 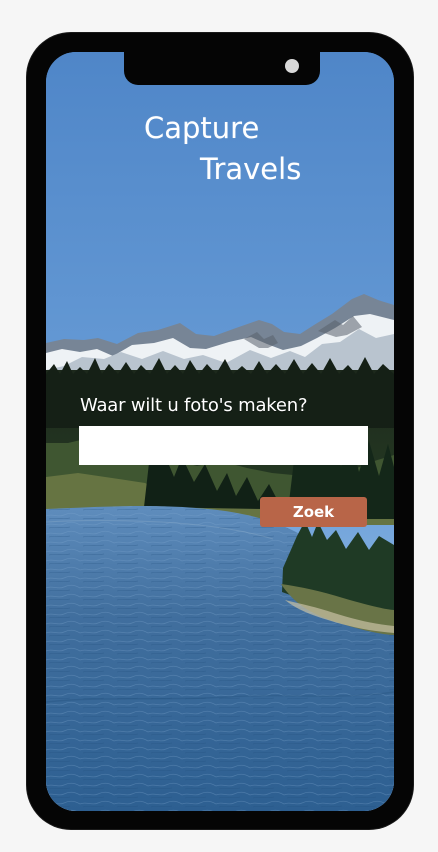 I want to click on front-camera-icon, so click(x=292, y=66).